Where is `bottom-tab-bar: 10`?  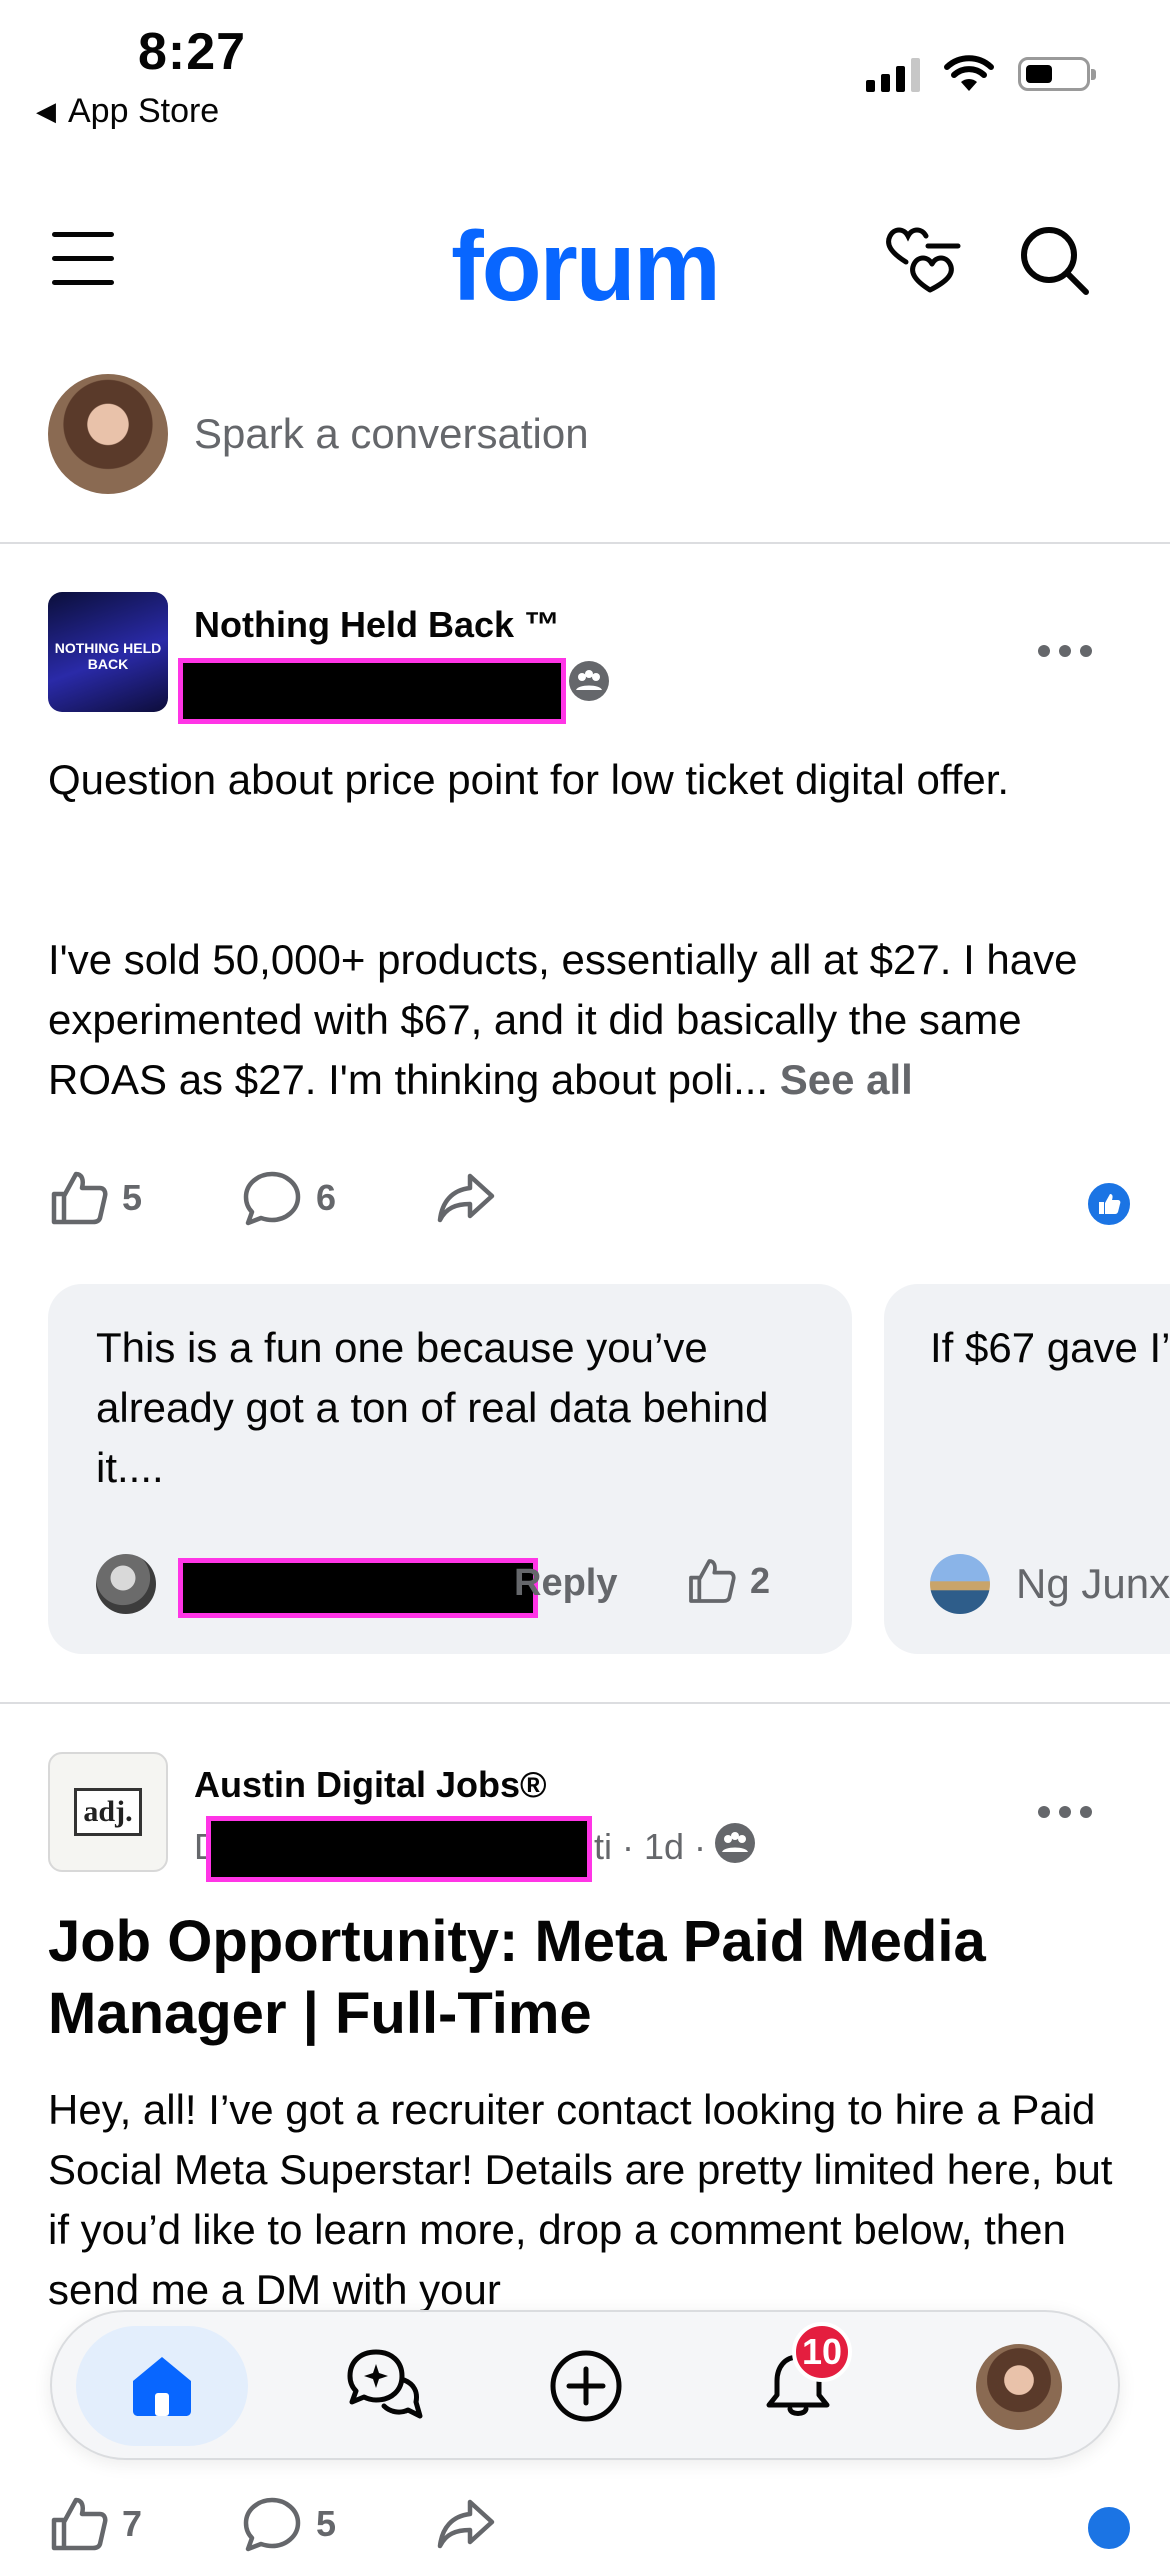 bottom-tab-bar: 10 is located at coordinates (585, 2385).